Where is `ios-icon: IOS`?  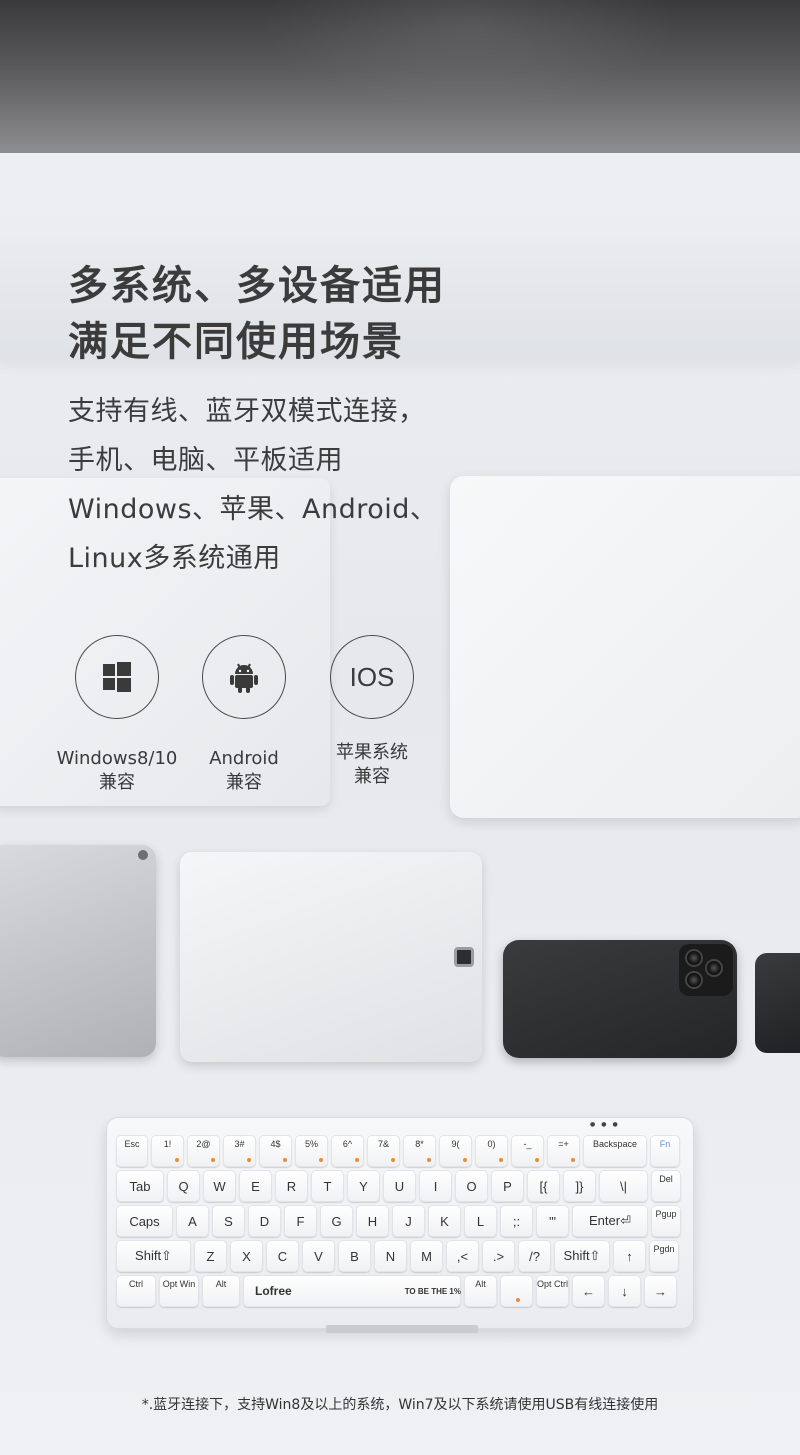 ios-icon: IOS is located at coordinates (372, 677).